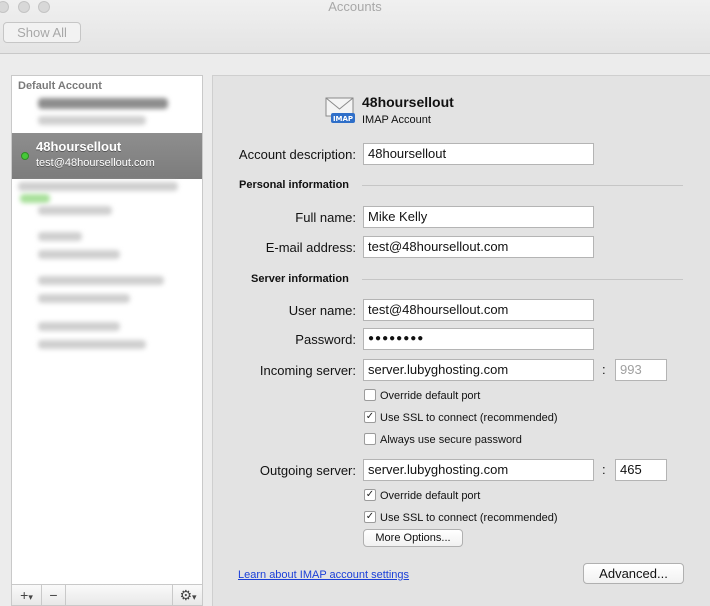 The height and width of the screenshot is (606, 710). What do you see at coordinates (396, 120) in the screenshot?
I see `account-type: IMAP Account` at bounding box center [396, 120].